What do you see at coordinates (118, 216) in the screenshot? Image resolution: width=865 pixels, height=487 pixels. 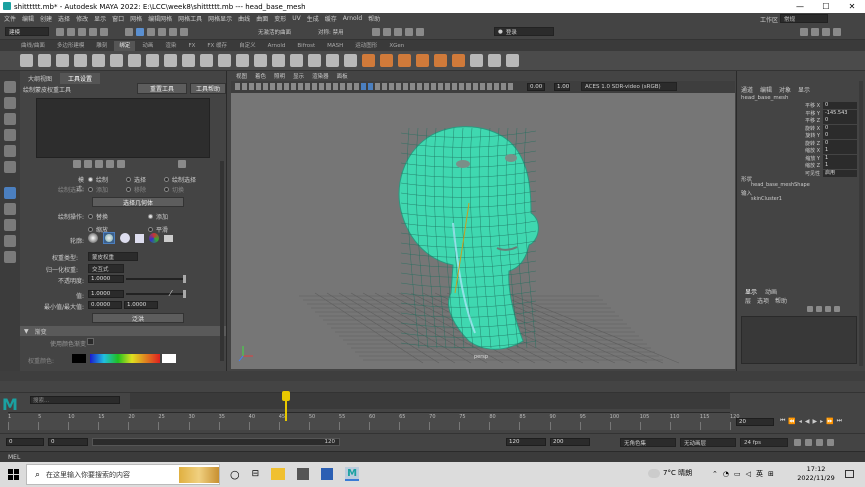 I see `op-replace-radio: 替换` at bounding box center [118, 216].